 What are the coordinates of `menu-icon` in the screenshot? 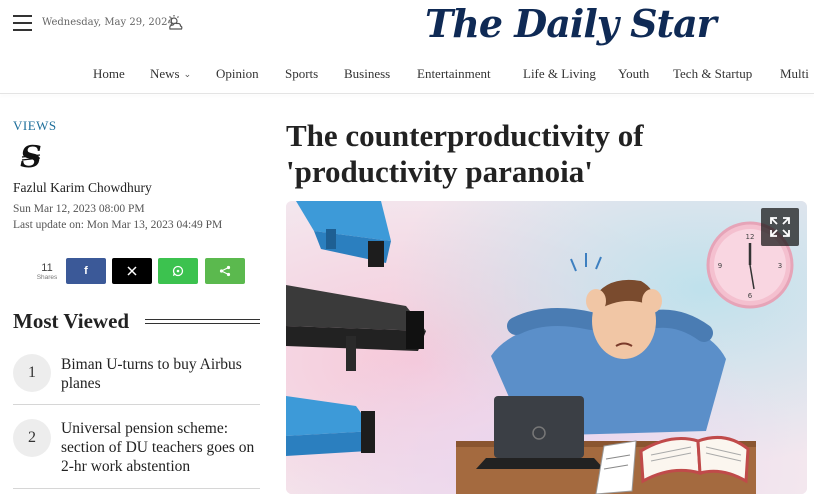 It's located at (22, 23).